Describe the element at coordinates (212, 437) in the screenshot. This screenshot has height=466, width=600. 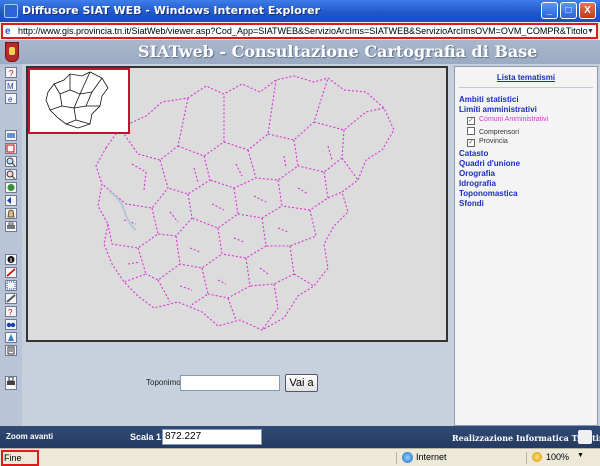
I see `scale-input: 872.227` at that location.